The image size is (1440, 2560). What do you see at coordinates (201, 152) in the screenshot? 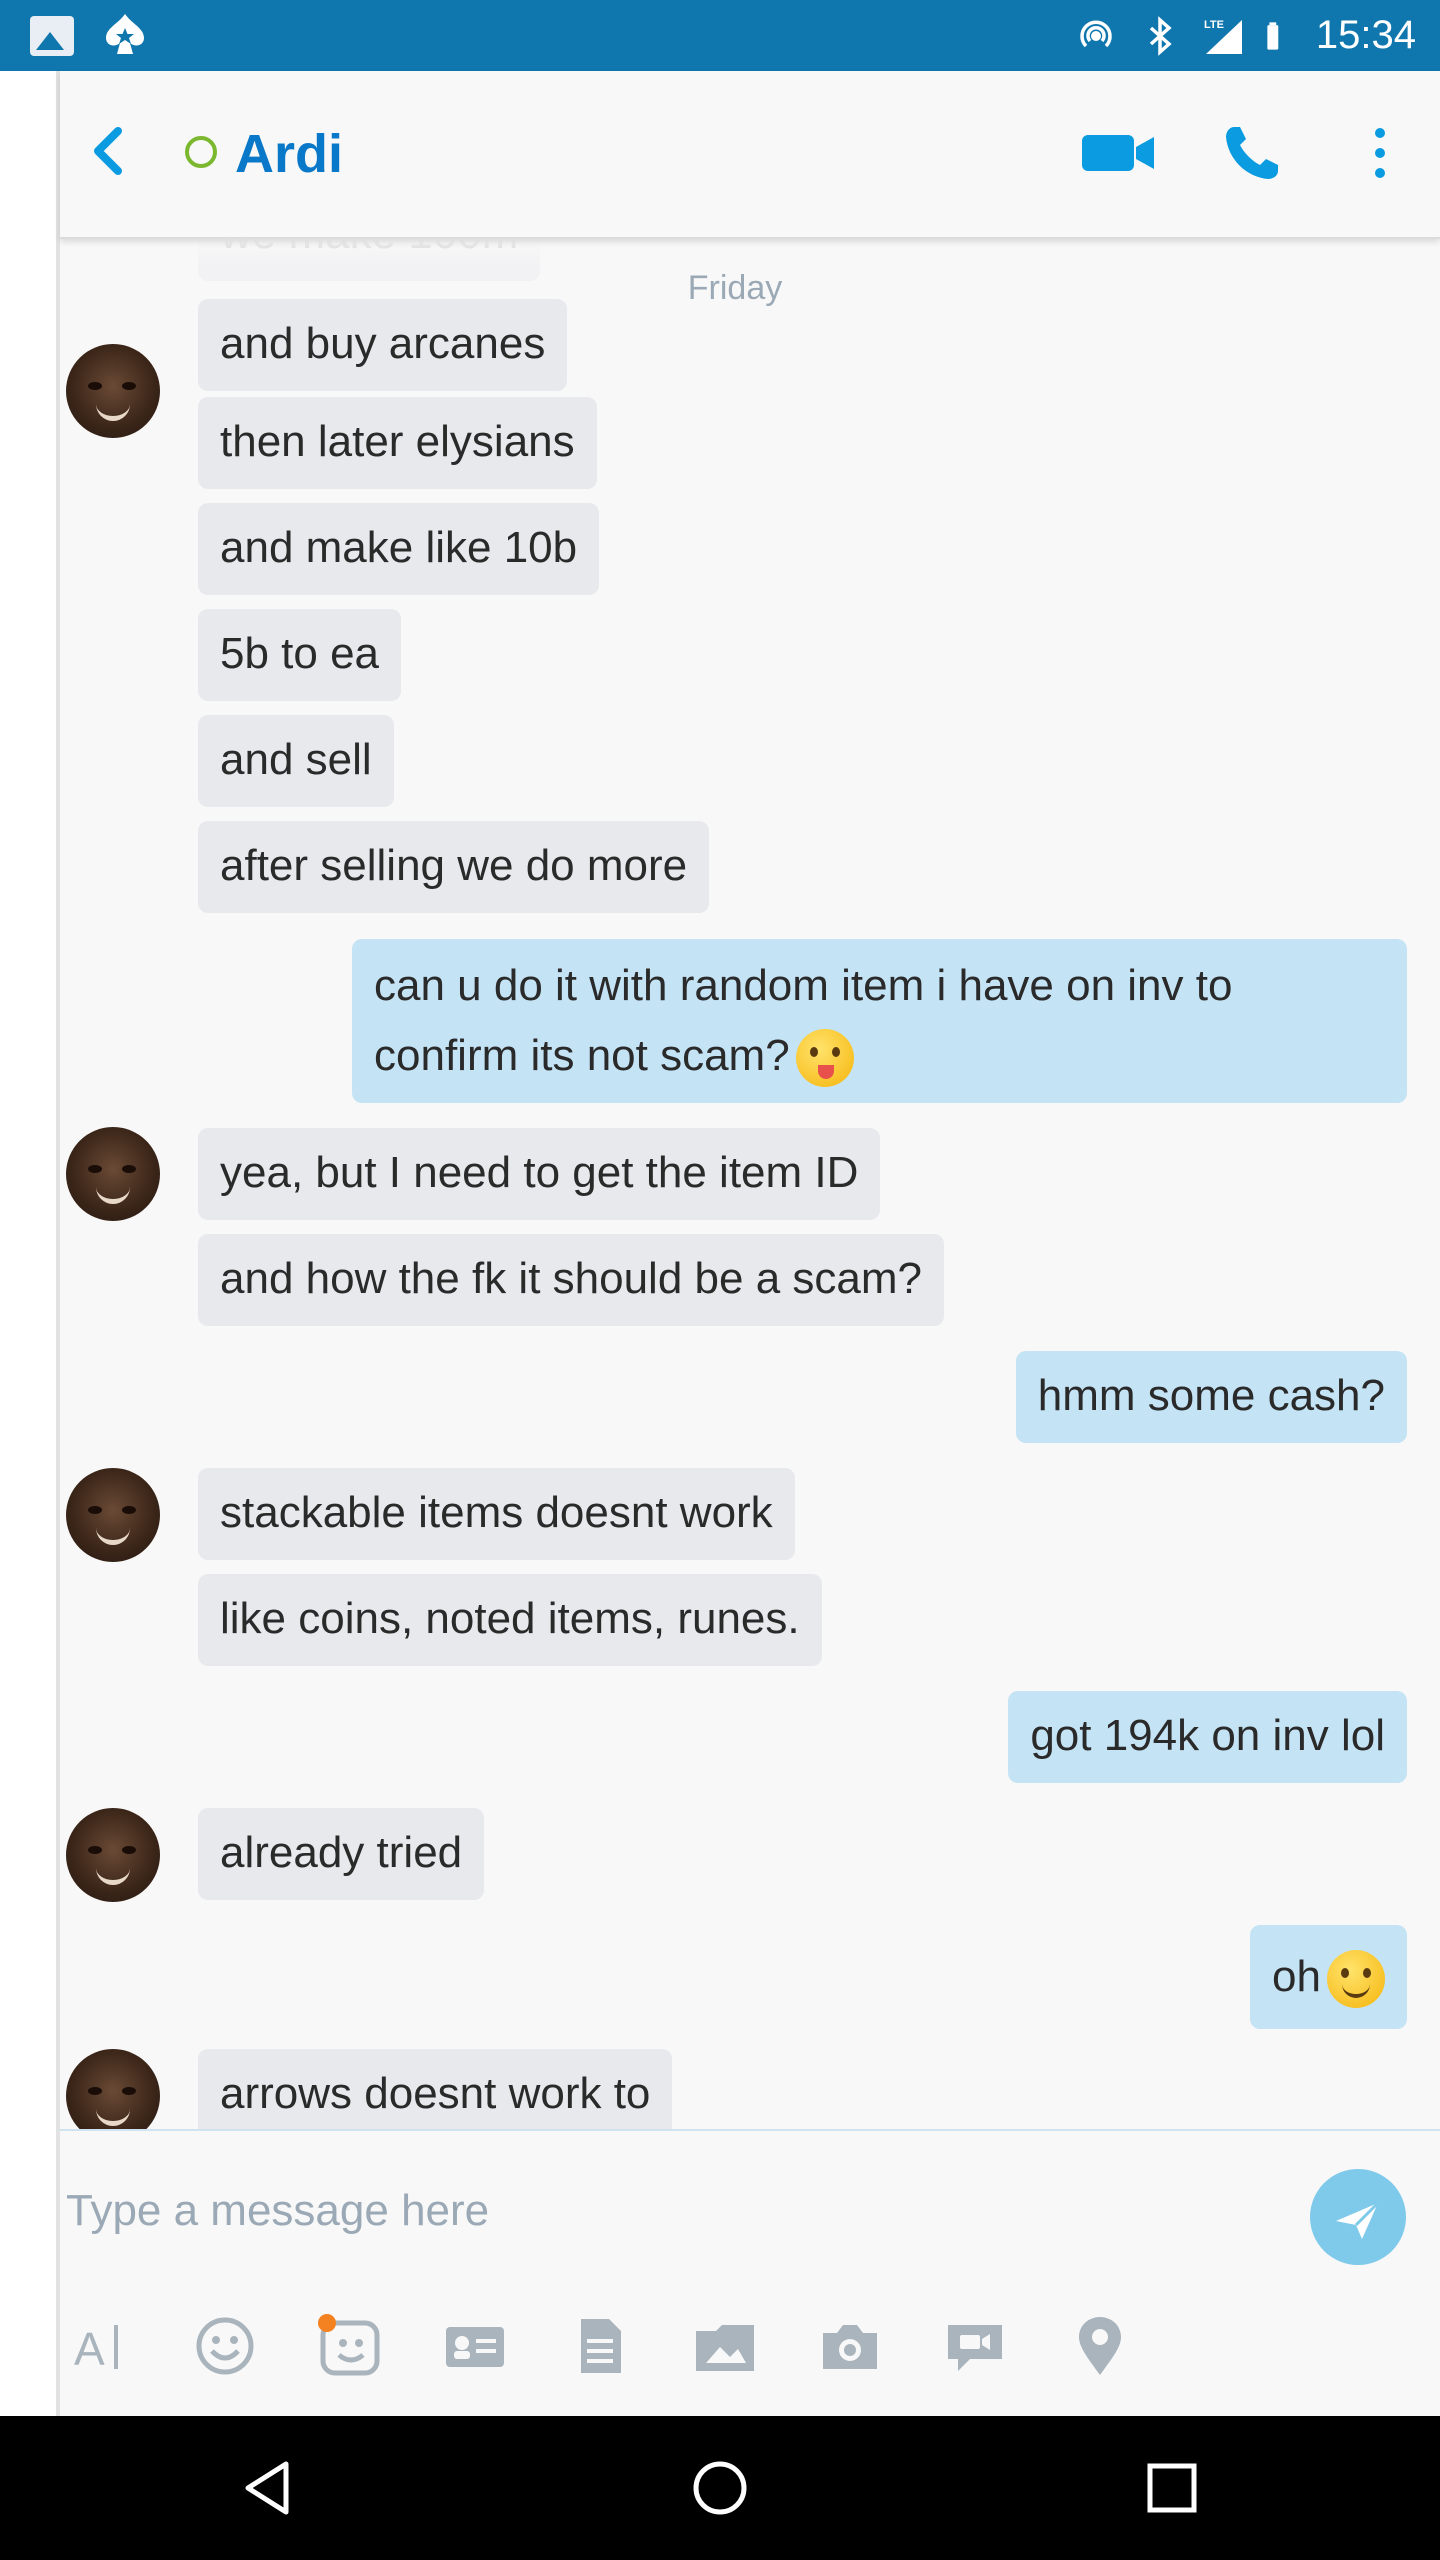
I see `presence-indicator` at bounding box center [201, 152].